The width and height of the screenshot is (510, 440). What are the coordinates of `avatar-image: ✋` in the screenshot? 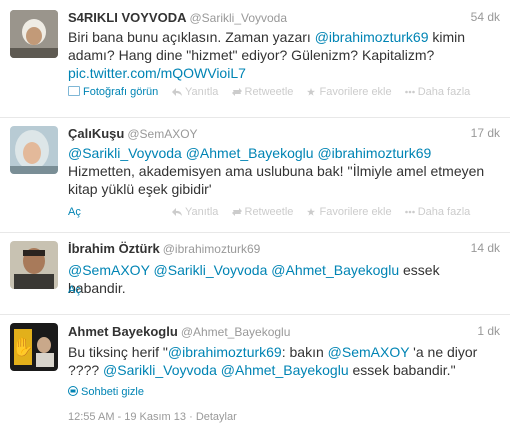 It's located at (34, 347).